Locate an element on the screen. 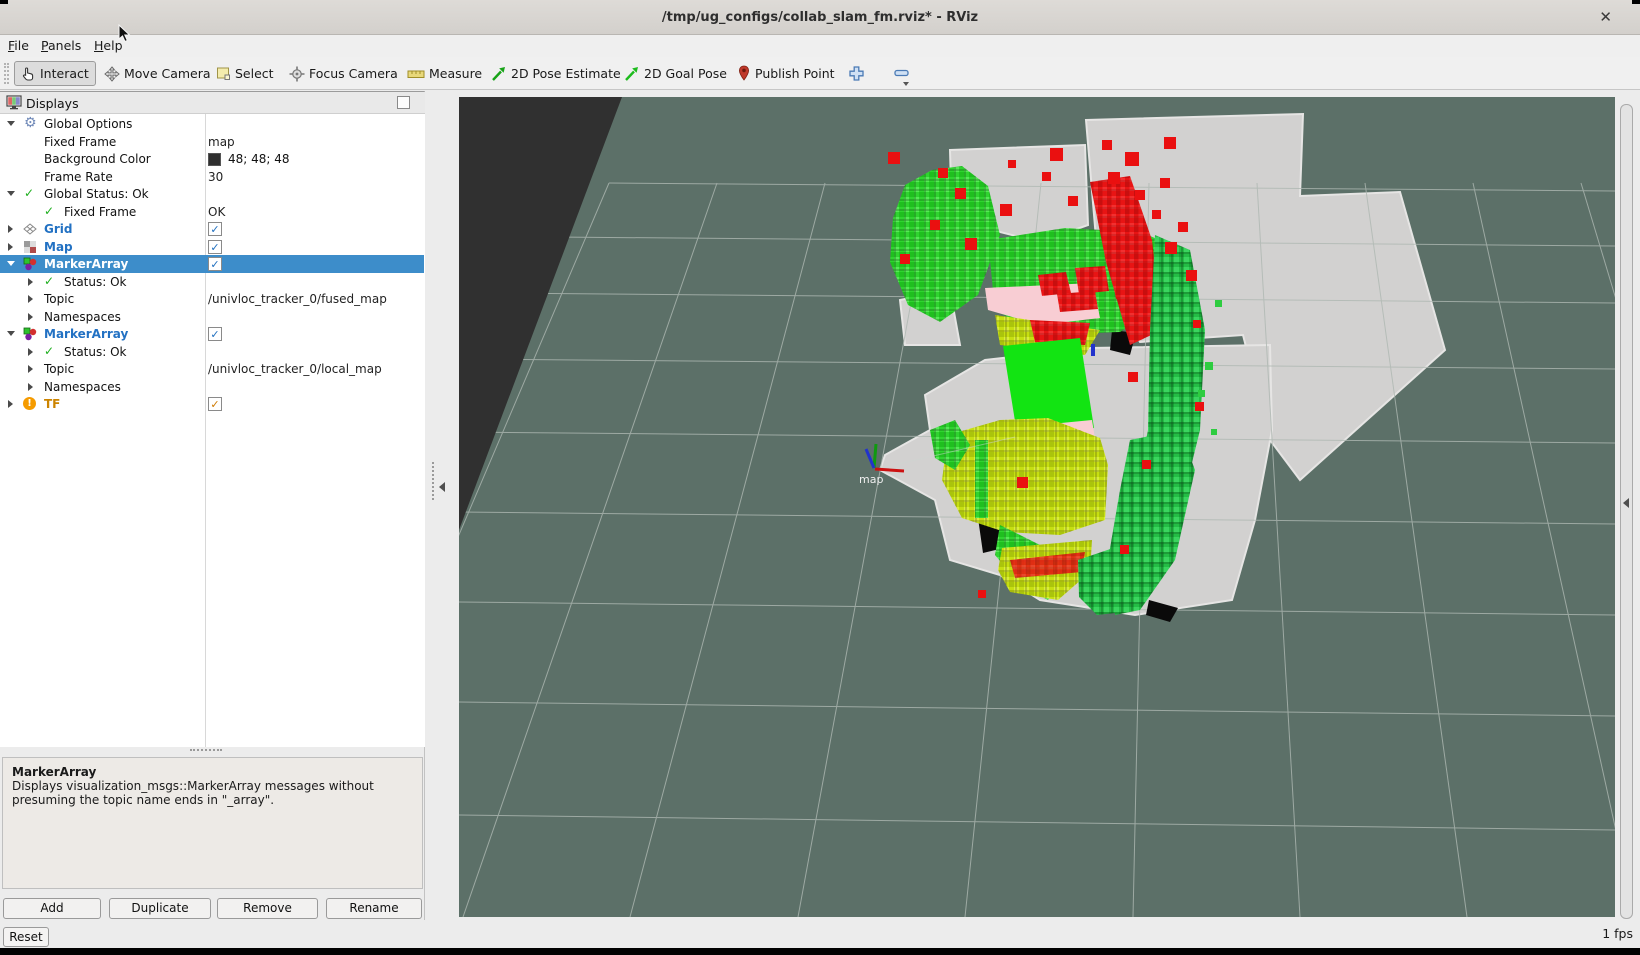  add-display-button: Add is located at coordinates (52, 908).